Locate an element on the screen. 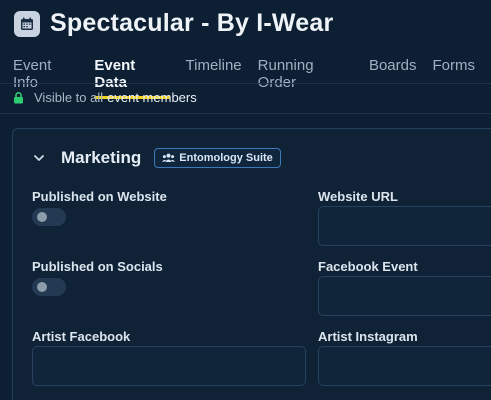 The height and width of the screenshot is (400, 491). section-title: Marketing is located at coordinates (101, 157).